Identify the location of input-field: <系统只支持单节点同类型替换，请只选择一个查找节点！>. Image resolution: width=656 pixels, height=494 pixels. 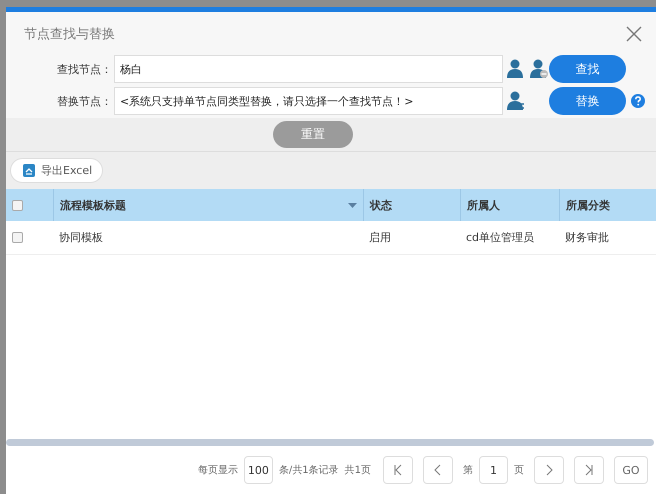
(308, 101).